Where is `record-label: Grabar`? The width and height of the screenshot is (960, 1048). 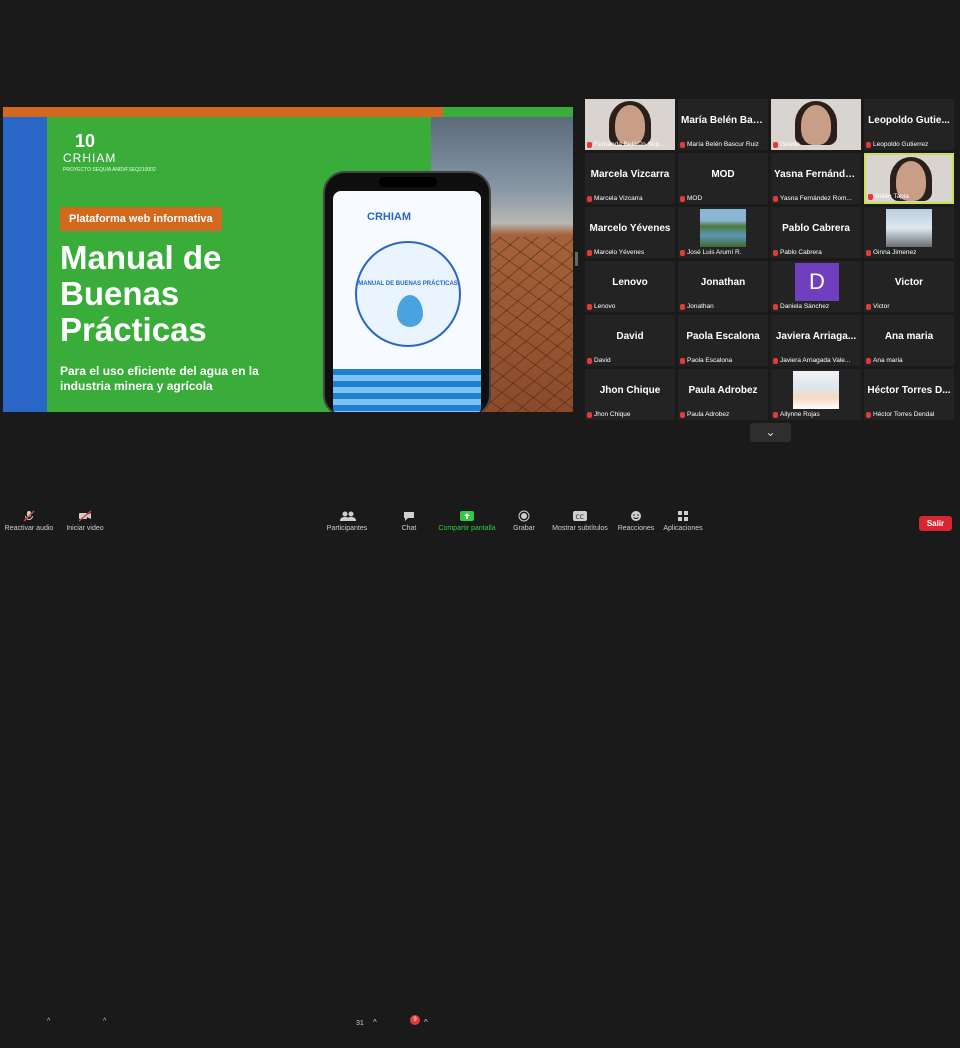
record-label: Grabar is located at coordinates (524, 528).